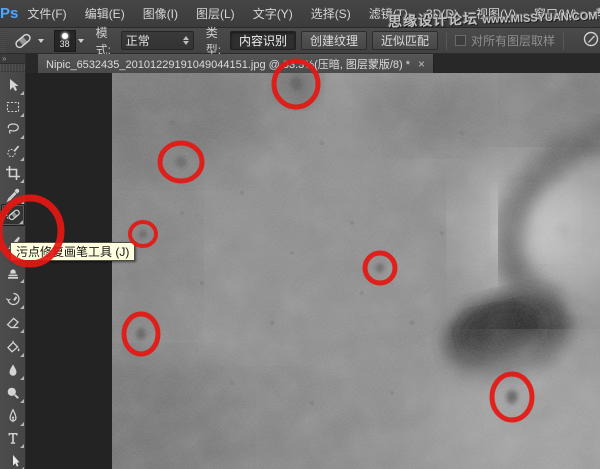 Image resolution: width=600 pixels, height=469 pixels. I want to click on tool-path-selection, so click(13, 459).